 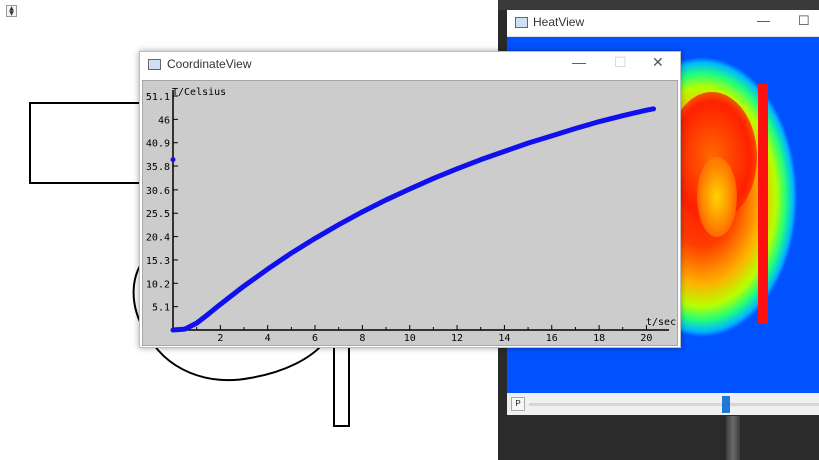 What do you see at coordinates (457, 338) in the screenshot?
I see `x-tick-label: 12` at bounding box center [457, 338].